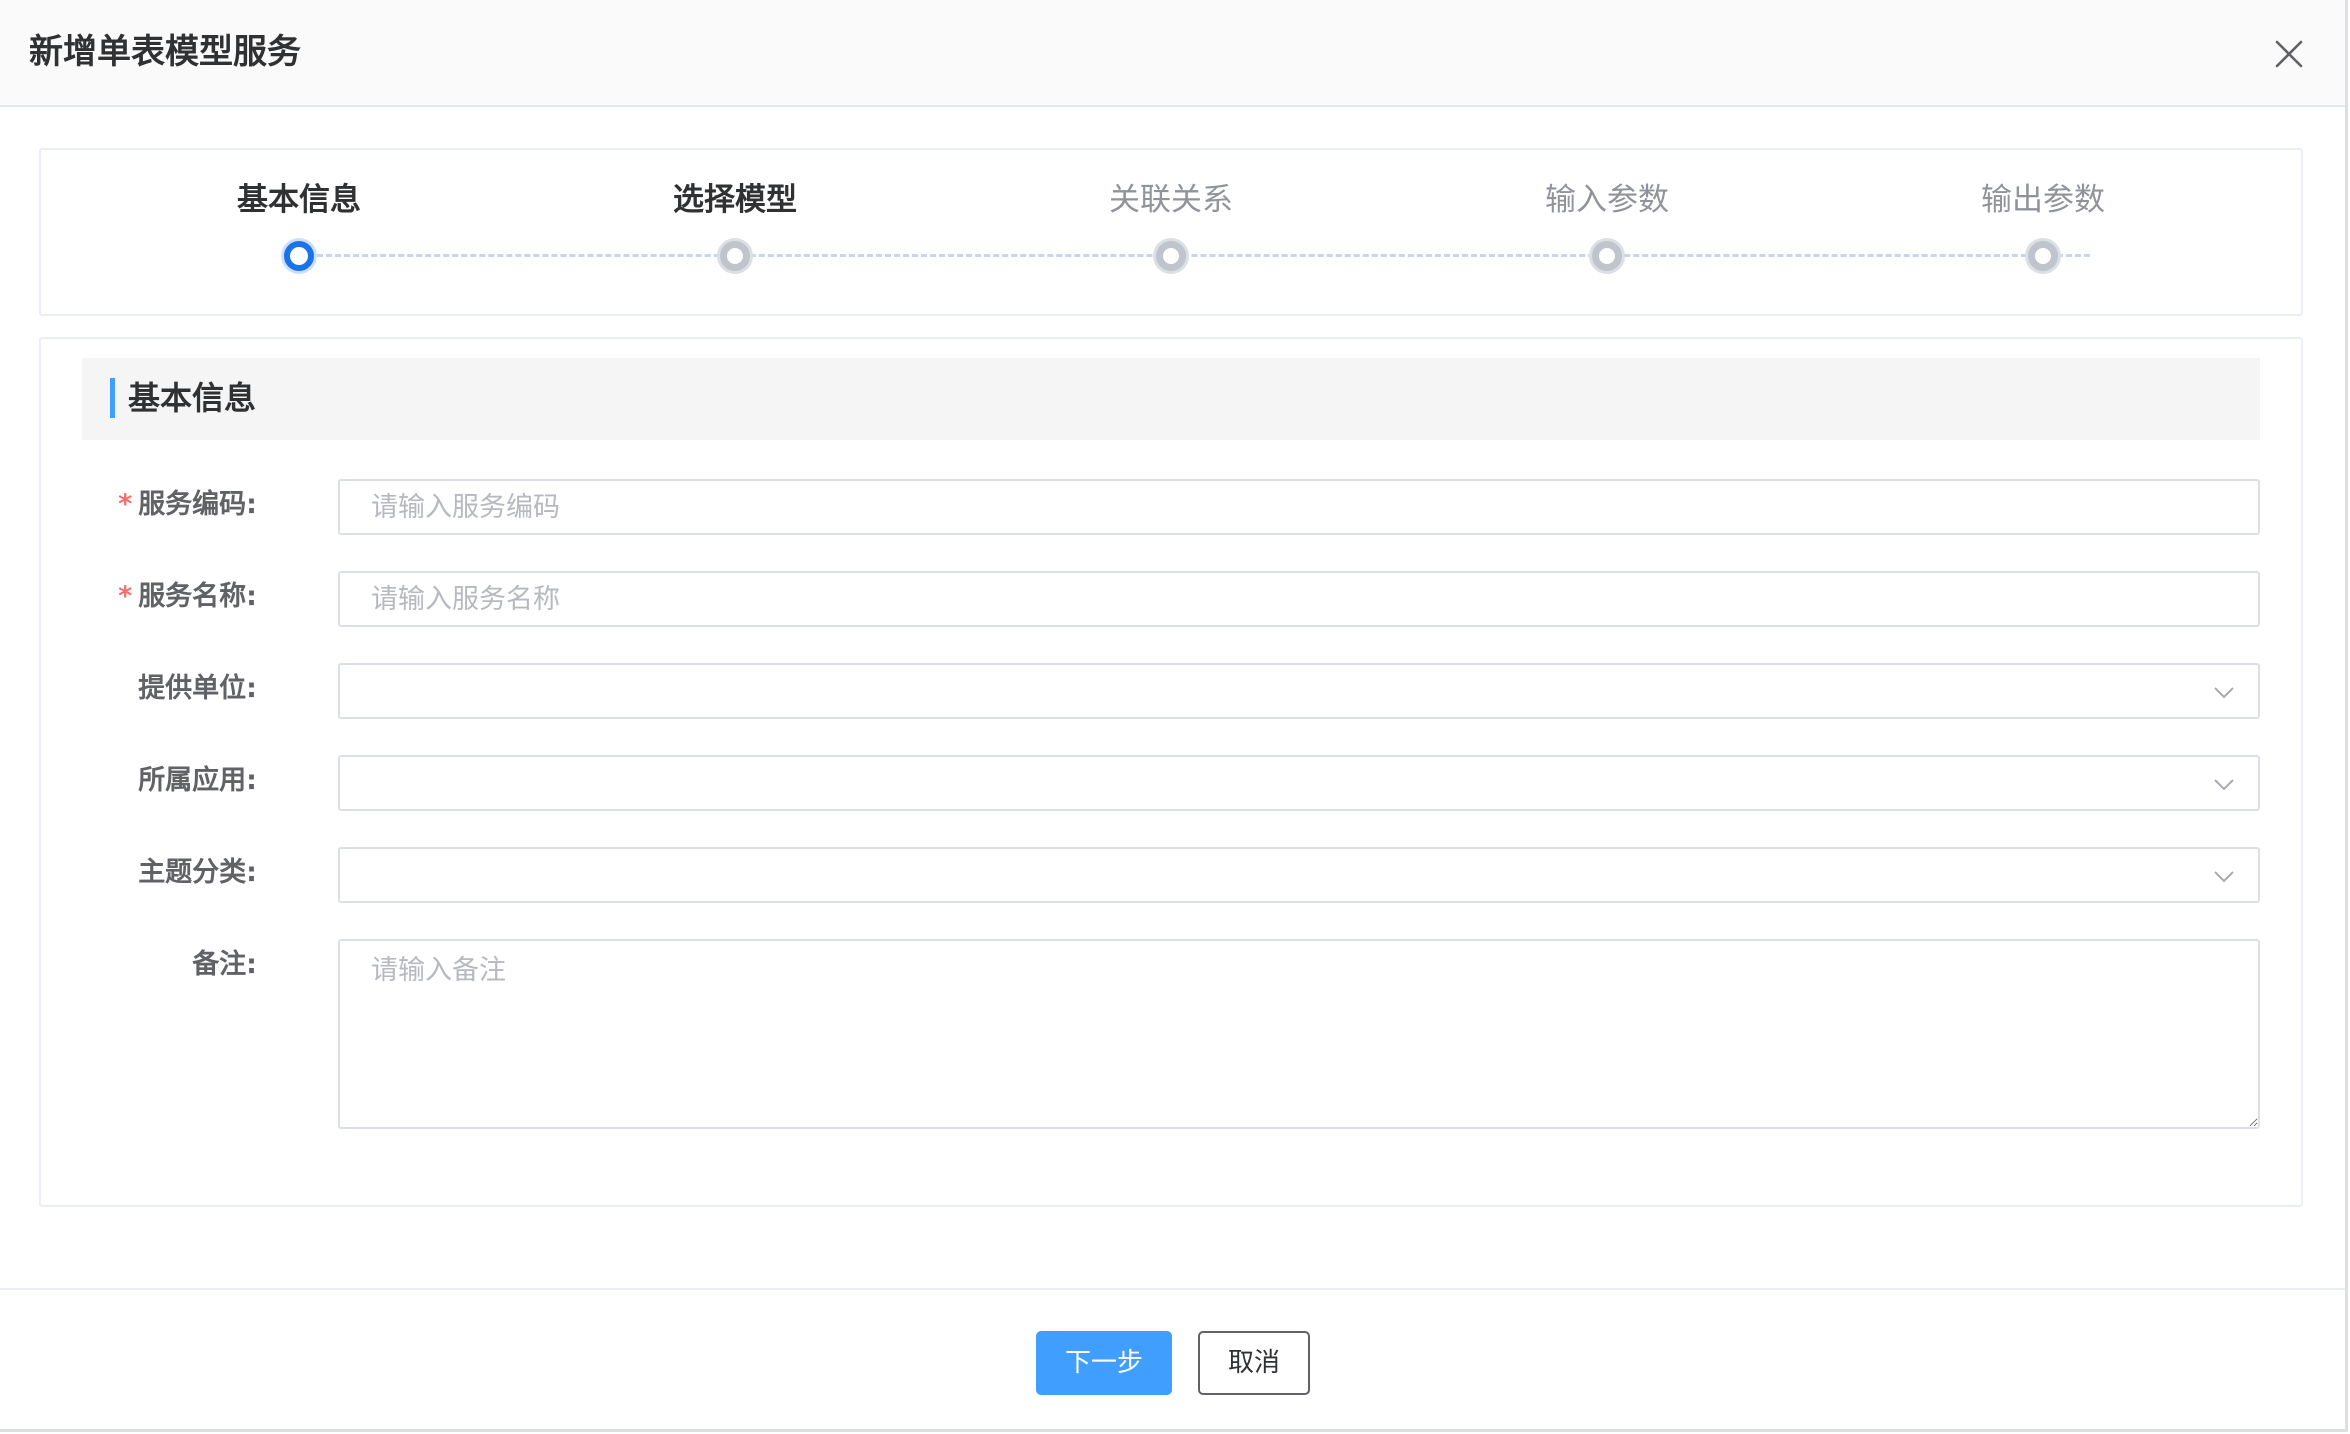 The height and width of the screenshot is (1434, 2350). I want to click on form-row-service-code: * 服务编码:, so click(1171, 507).